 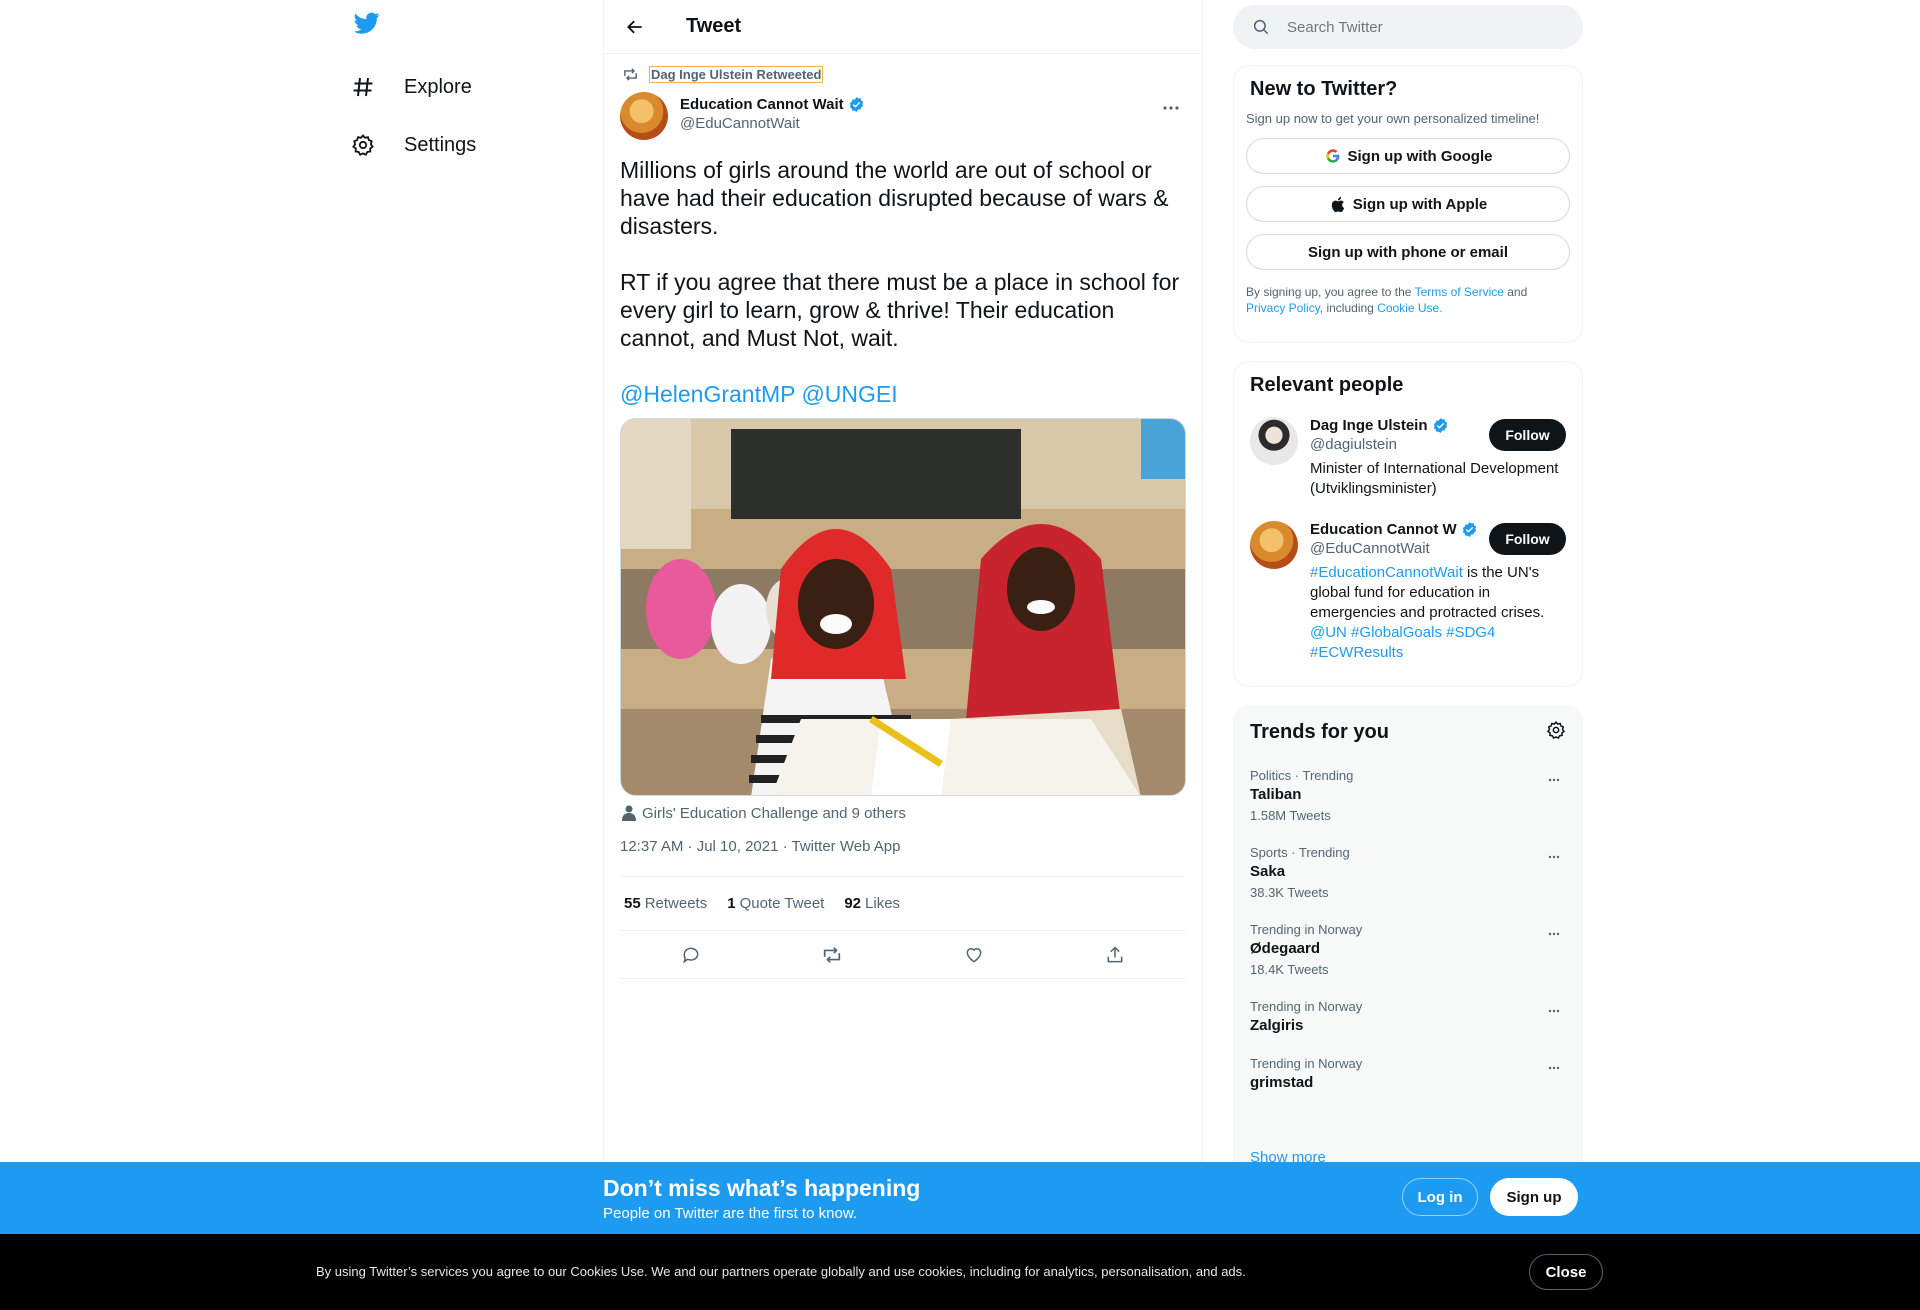 What do you see at coordinates (1369, 425) in the screenshot?
I see `person-name: Dag Inge Ulstein` at bounding box center [1369, 425].